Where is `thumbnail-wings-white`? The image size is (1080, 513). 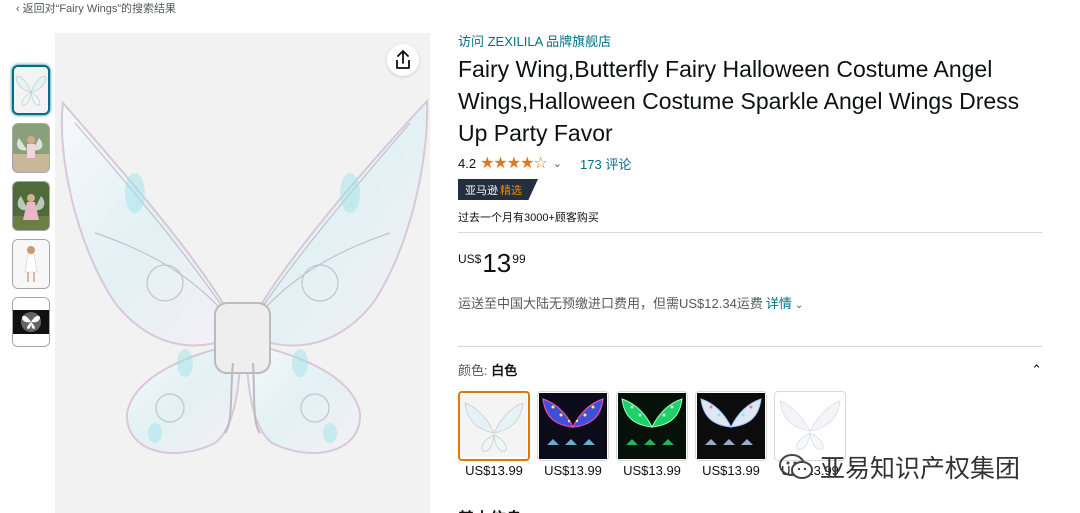
thumbnail-wings-white is located at coordinates (31, 90).